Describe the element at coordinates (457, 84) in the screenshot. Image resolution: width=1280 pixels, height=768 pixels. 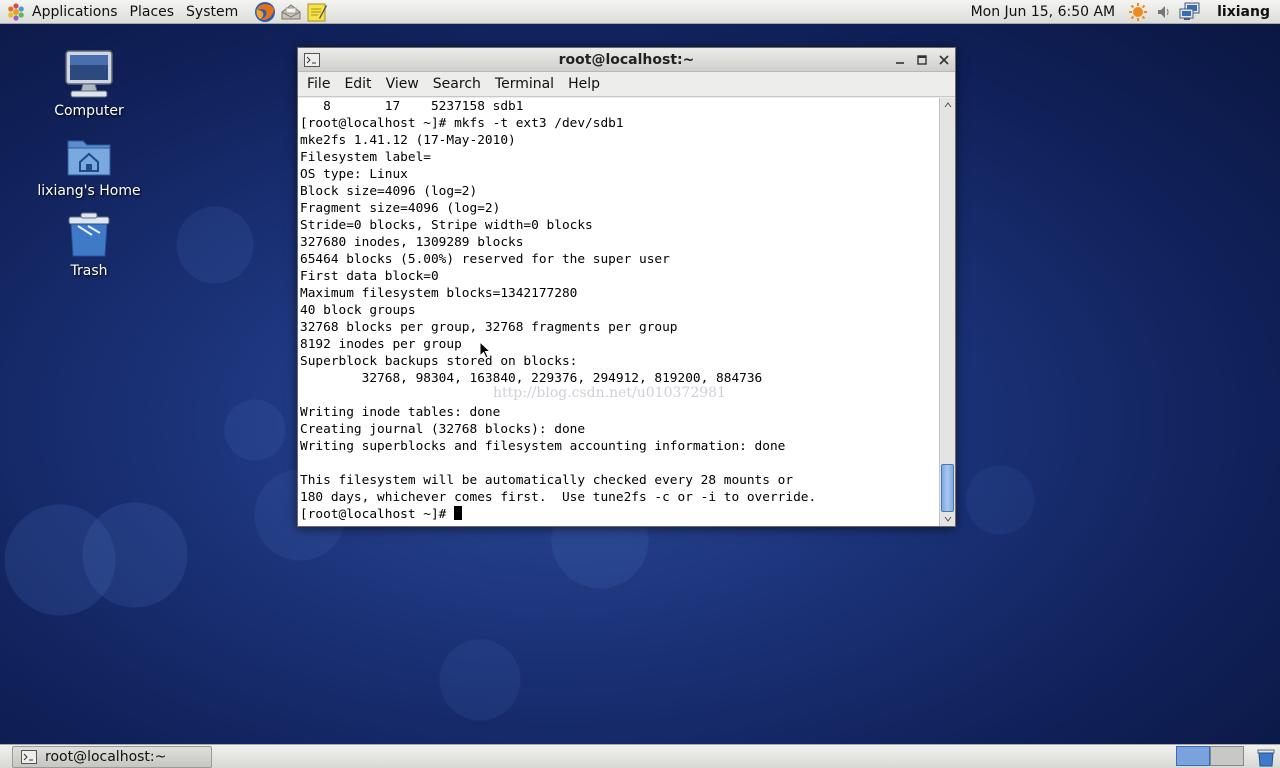
I see `menu-search: Search` at that location.